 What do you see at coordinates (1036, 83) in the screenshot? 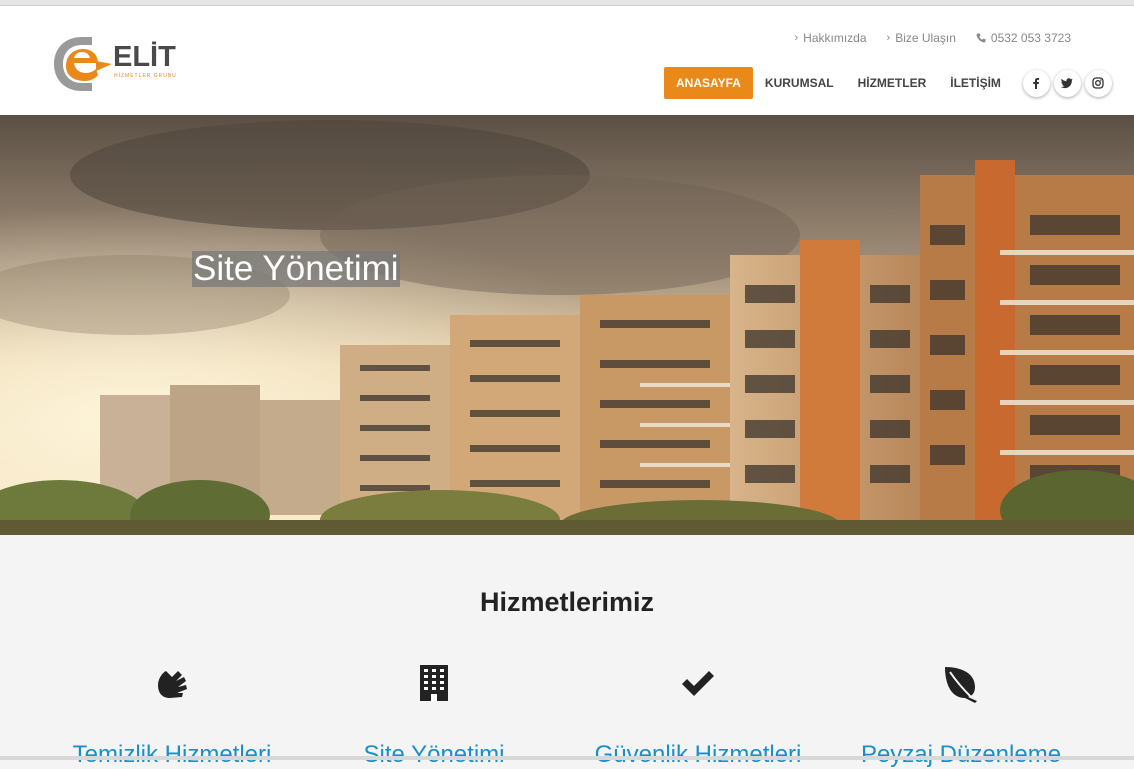
I see `facebook-icon` at bounding box center [1036, 83].